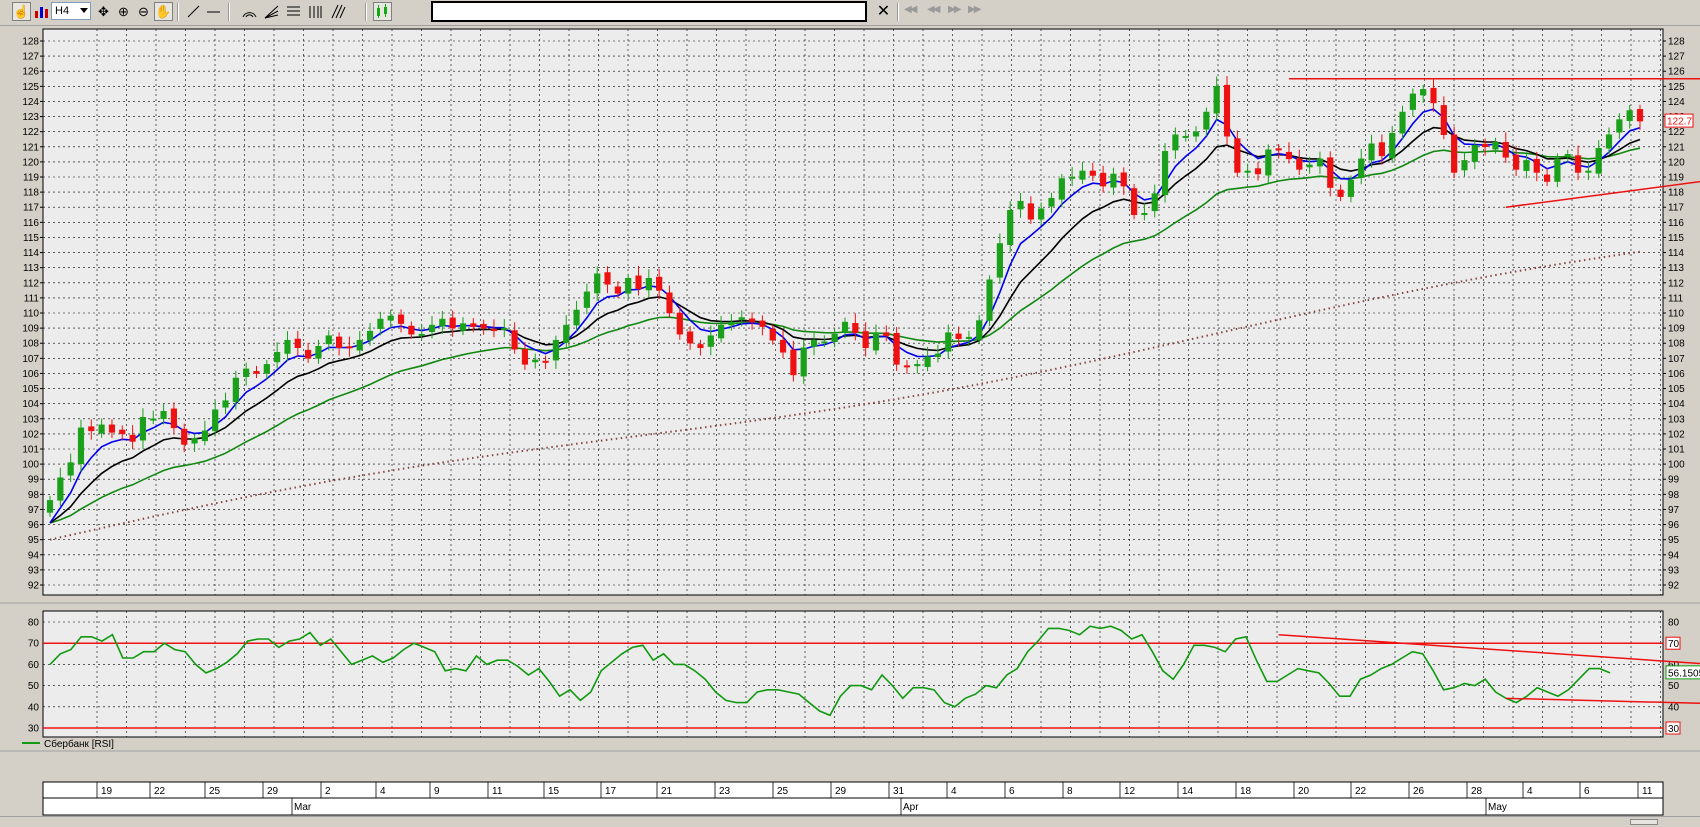 The image size is (1700, 827). What do you see at coordinates (954, 791) in the screenshot?
I see `day-label: 4` at bounding box center [954, 791].